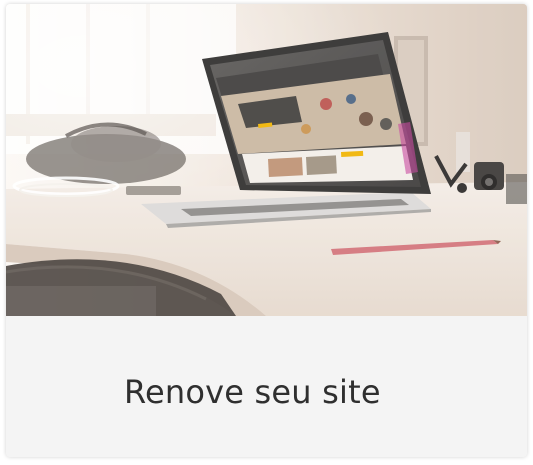 The height and width of the screenshot is (465, 533). What do you see at coordinates (252, 392) in the screenshot?
I see `card-title: Renove seu site` at bounding box center [252, 392].